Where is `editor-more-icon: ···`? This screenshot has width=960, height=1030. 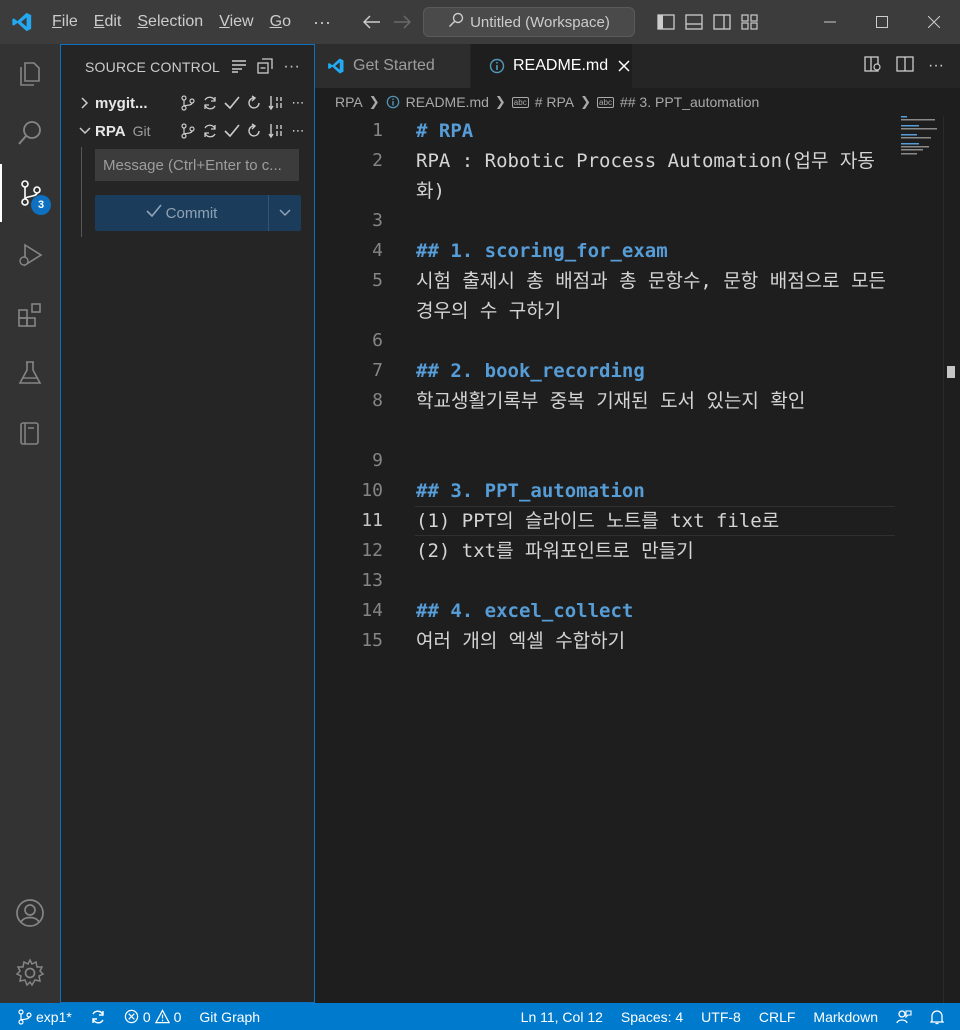 editor-more-icon: ··· is located at coordinates (936, 66).